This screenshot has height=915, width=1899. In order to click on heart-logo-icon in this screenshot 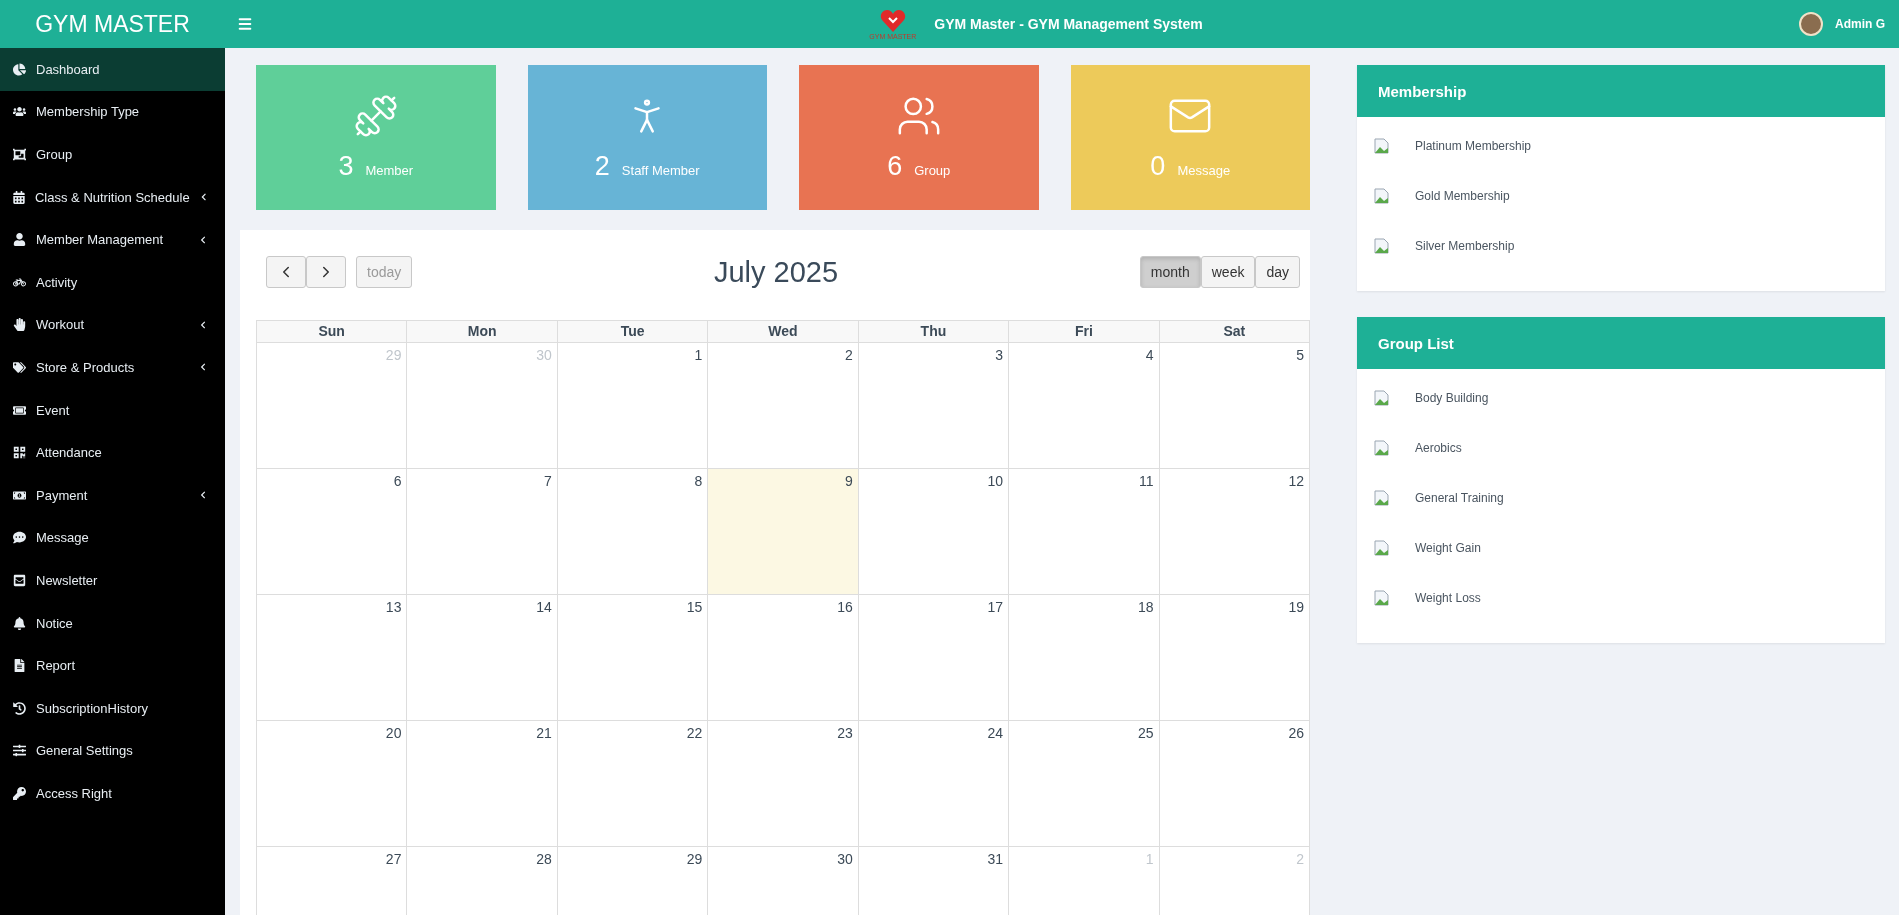, I will do `click(892, 20)`.